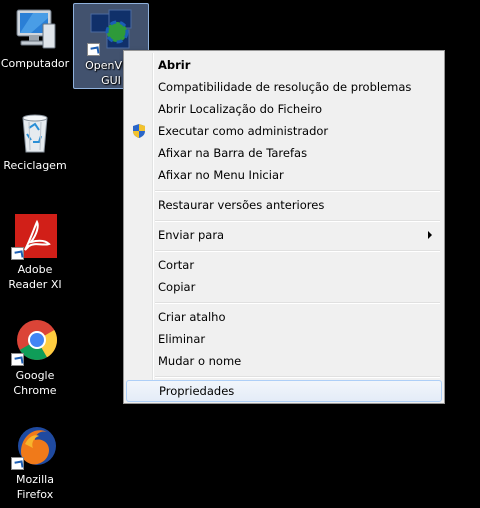 The width and height of the screenshot is (480, 508). I want to click on menu-item-open-file-location: Abrir Localização do Ficheiro, so click(284, 109).